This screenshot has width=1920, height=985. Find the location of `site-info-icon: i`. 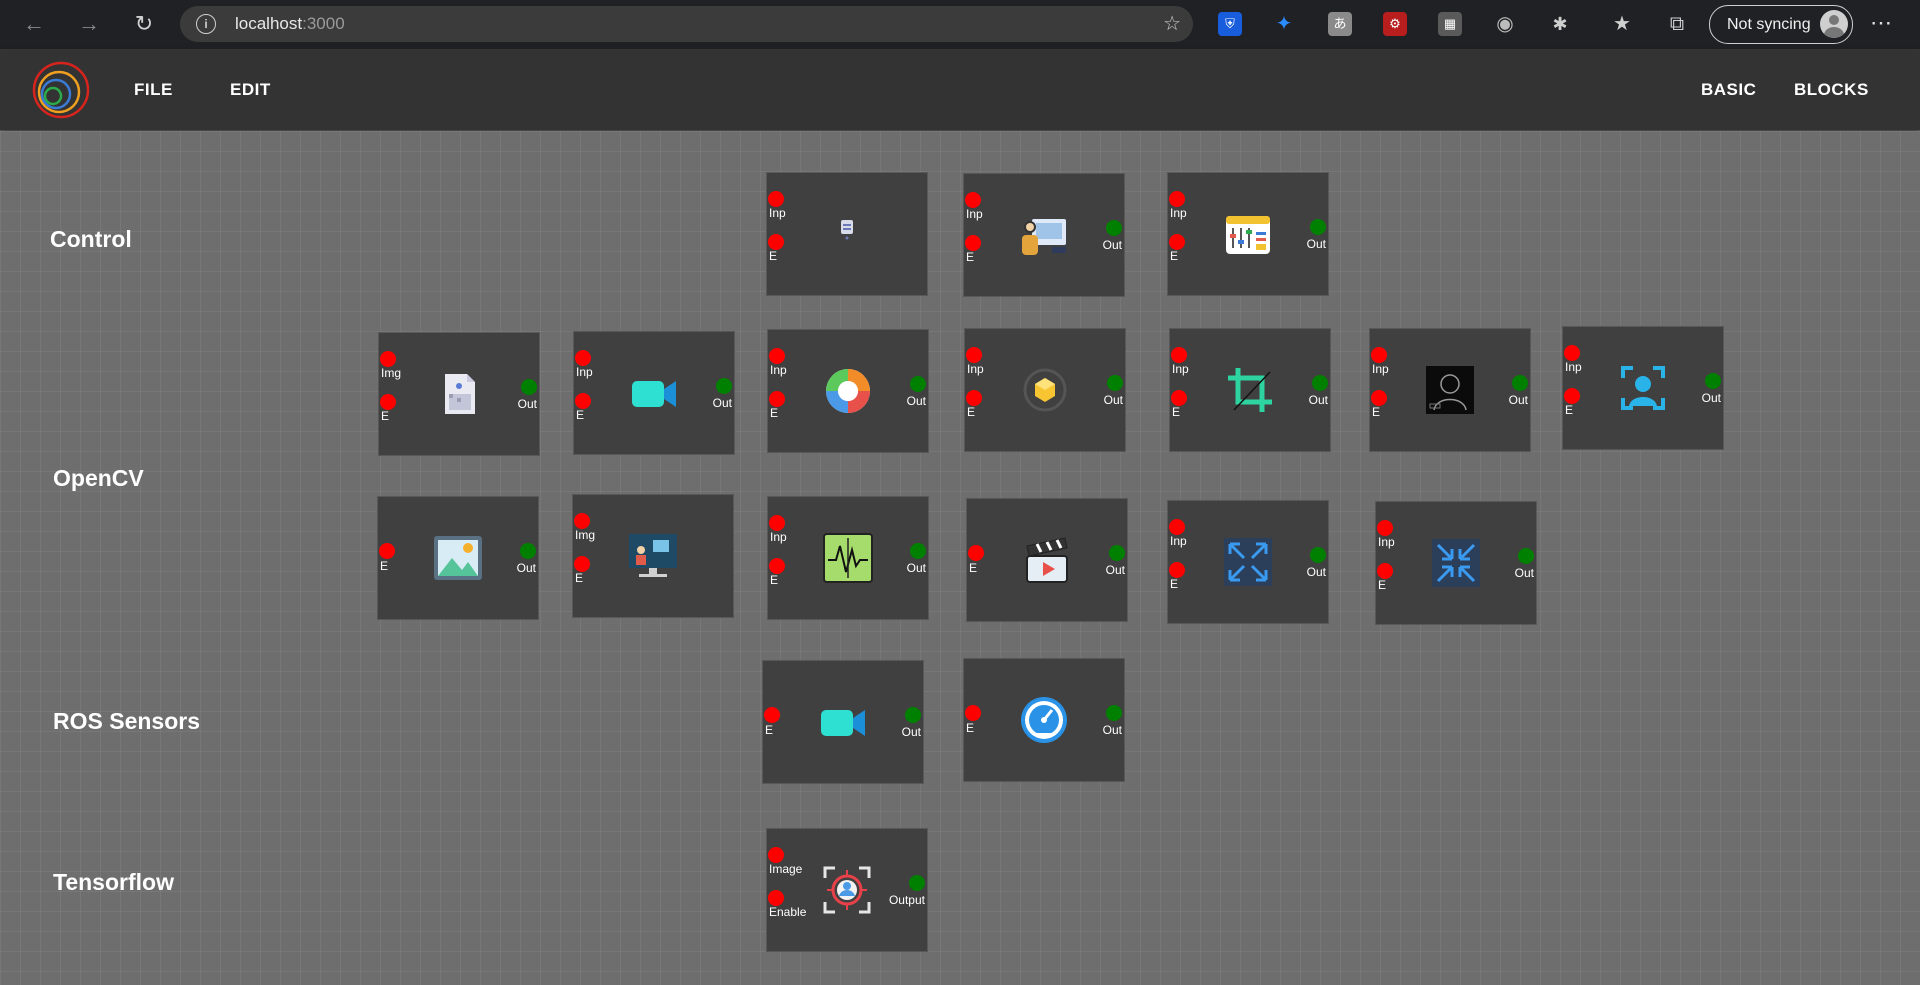

site-info-icon: i is located at coordinates (206, 24).